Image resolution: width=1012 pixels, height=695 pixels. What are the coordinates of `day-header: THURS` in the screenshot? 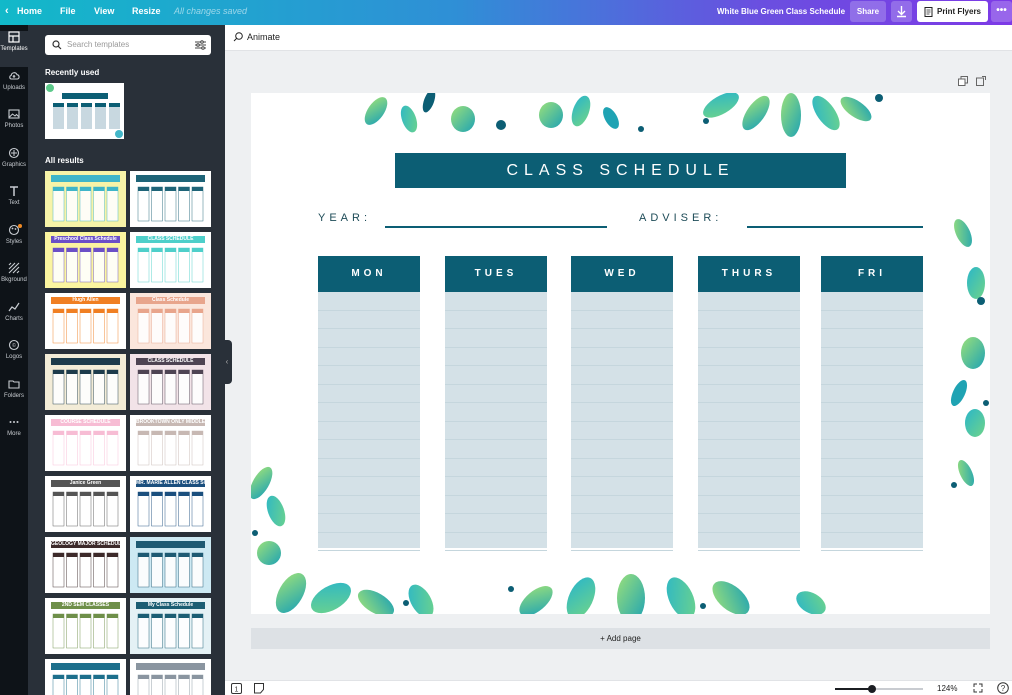 It's located at (749, 274).